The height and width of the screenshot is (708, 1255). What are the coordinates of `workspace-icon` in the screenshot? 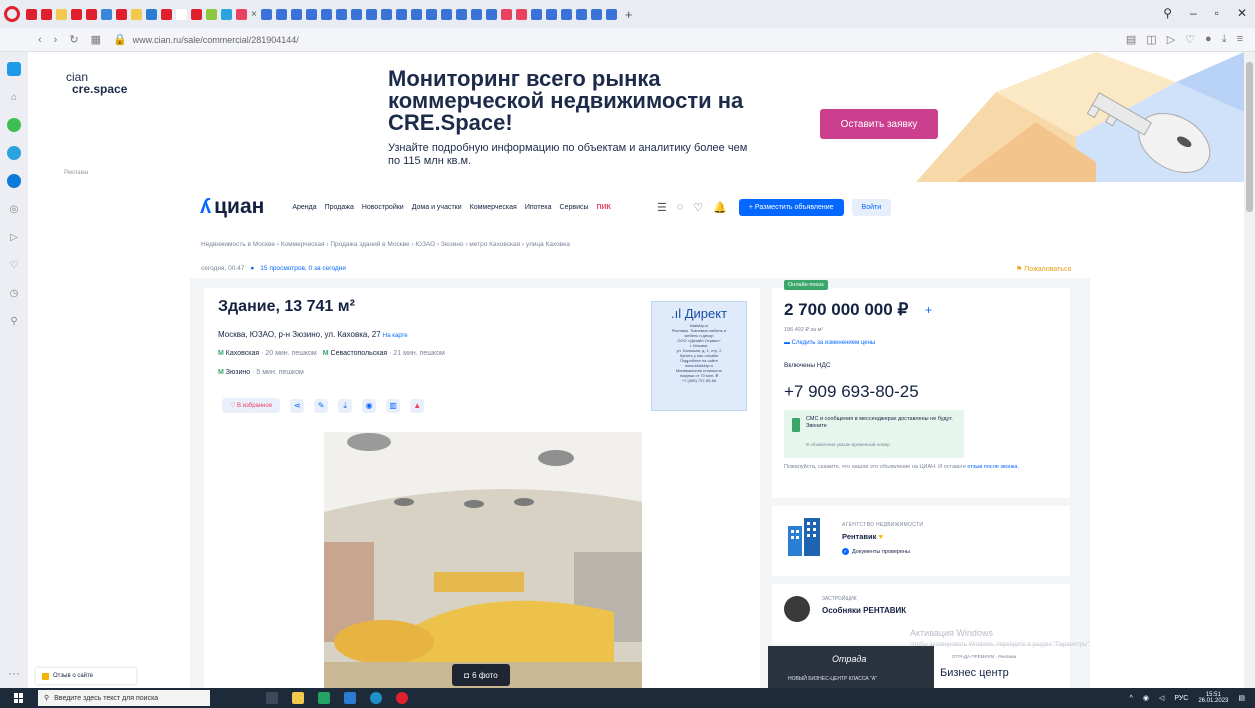 It's located at (14, 69).